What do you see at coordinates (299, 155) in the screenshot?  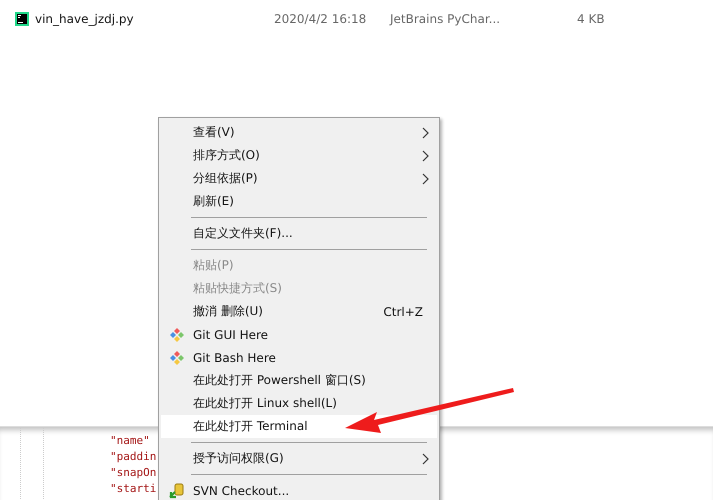 I see `menu-item: 排序方式(O)` at bounding box center [299, 155].